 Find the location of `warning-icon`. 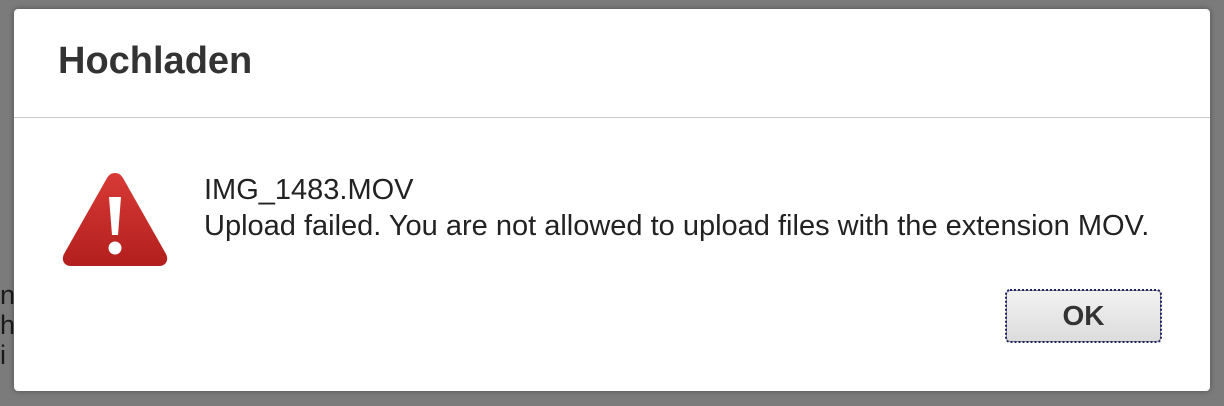

warning-icon is located at coordinates (115, 219).